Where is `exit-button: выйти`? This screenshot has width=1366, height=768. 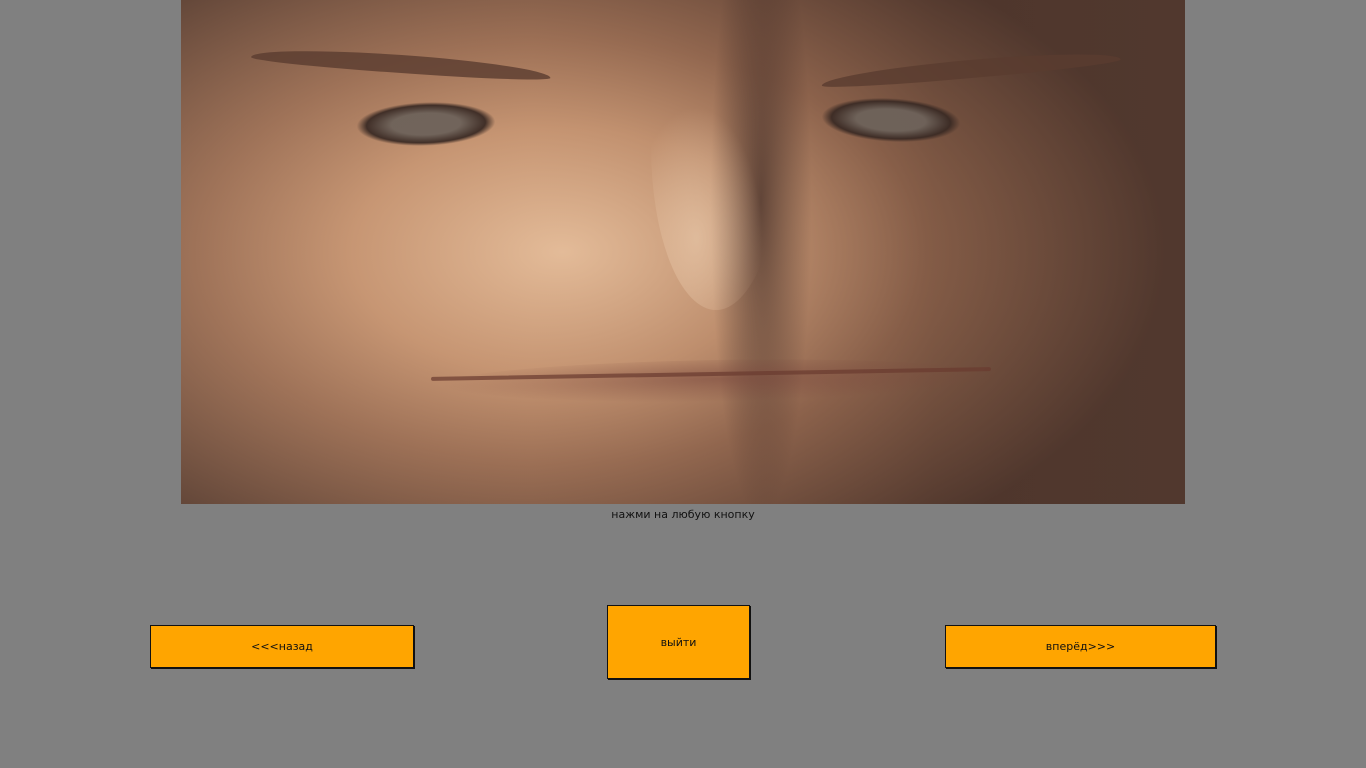
exit-button: выйти is located at coordinates (678, 642).